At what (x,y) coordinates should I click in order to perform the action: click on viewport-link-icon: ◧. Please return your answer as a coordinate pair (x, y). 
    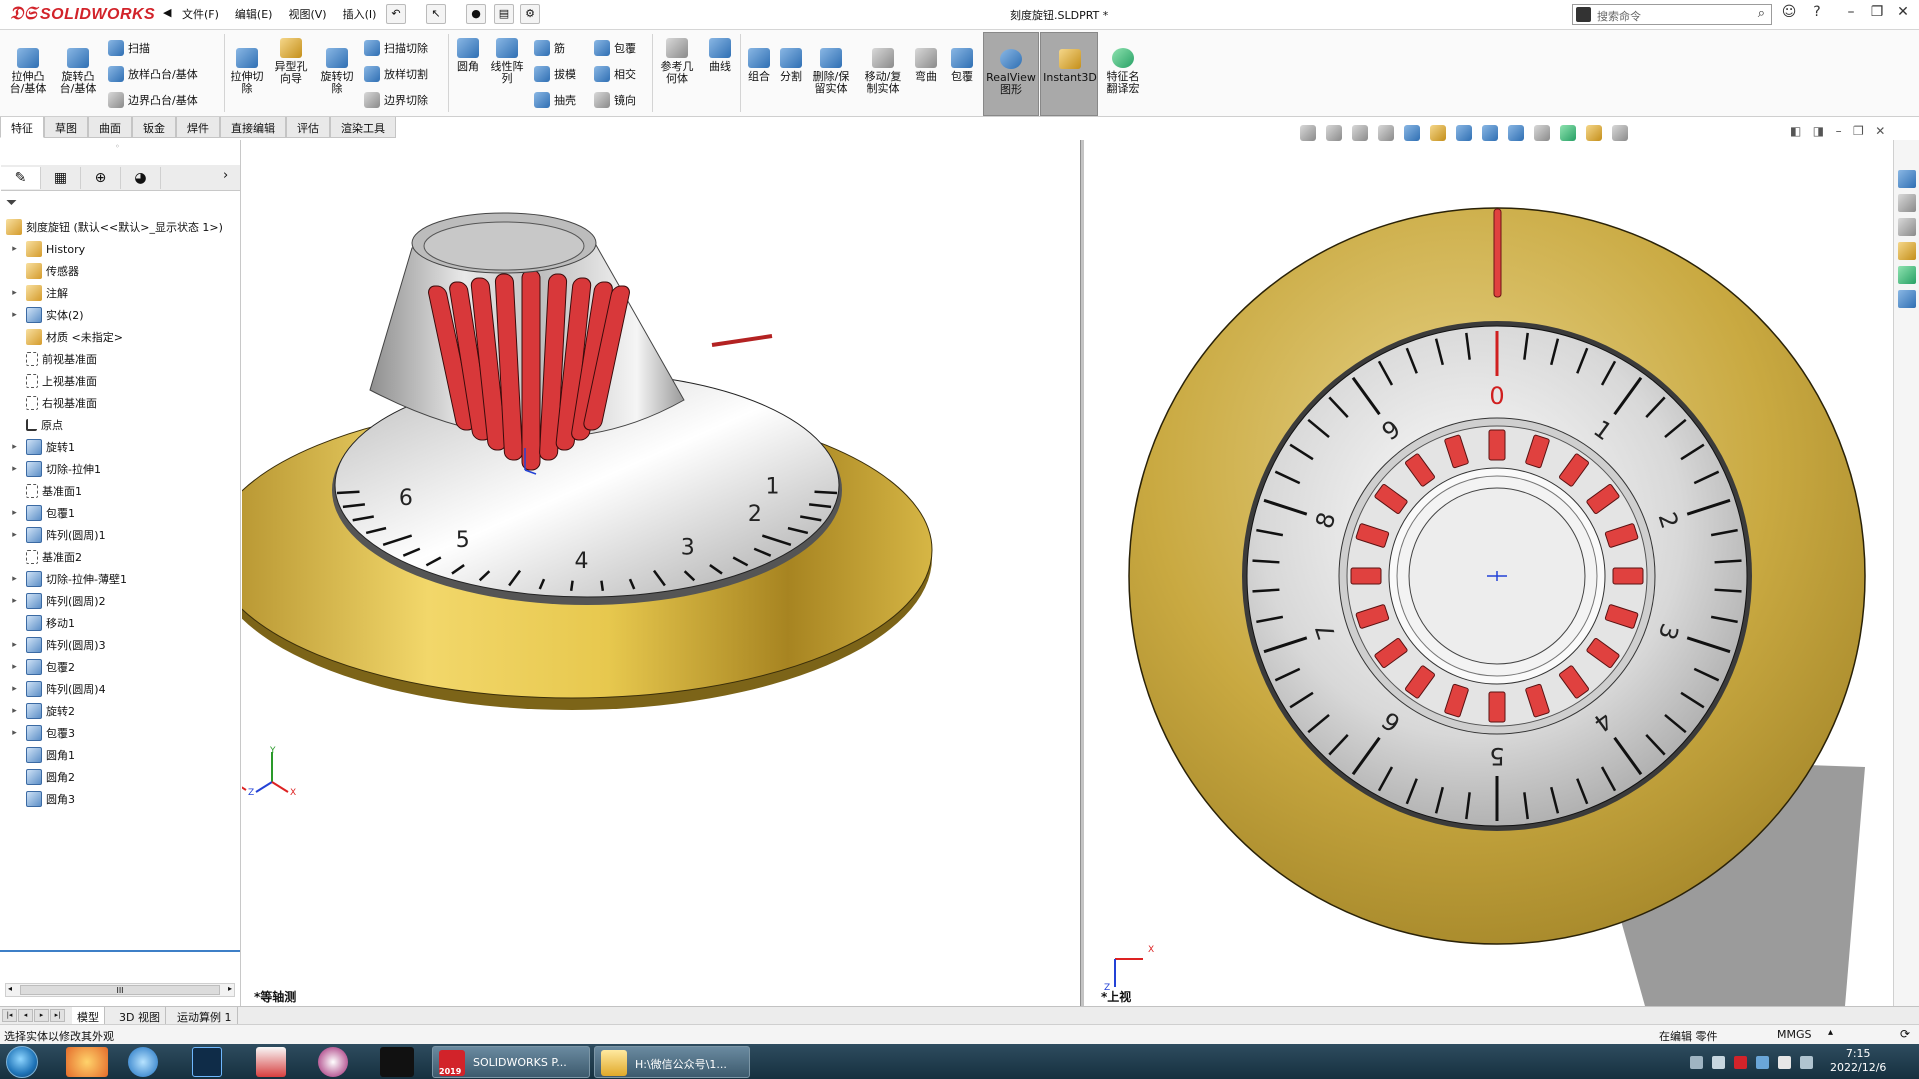
    Looking at the image, I should click on (1795, 131).